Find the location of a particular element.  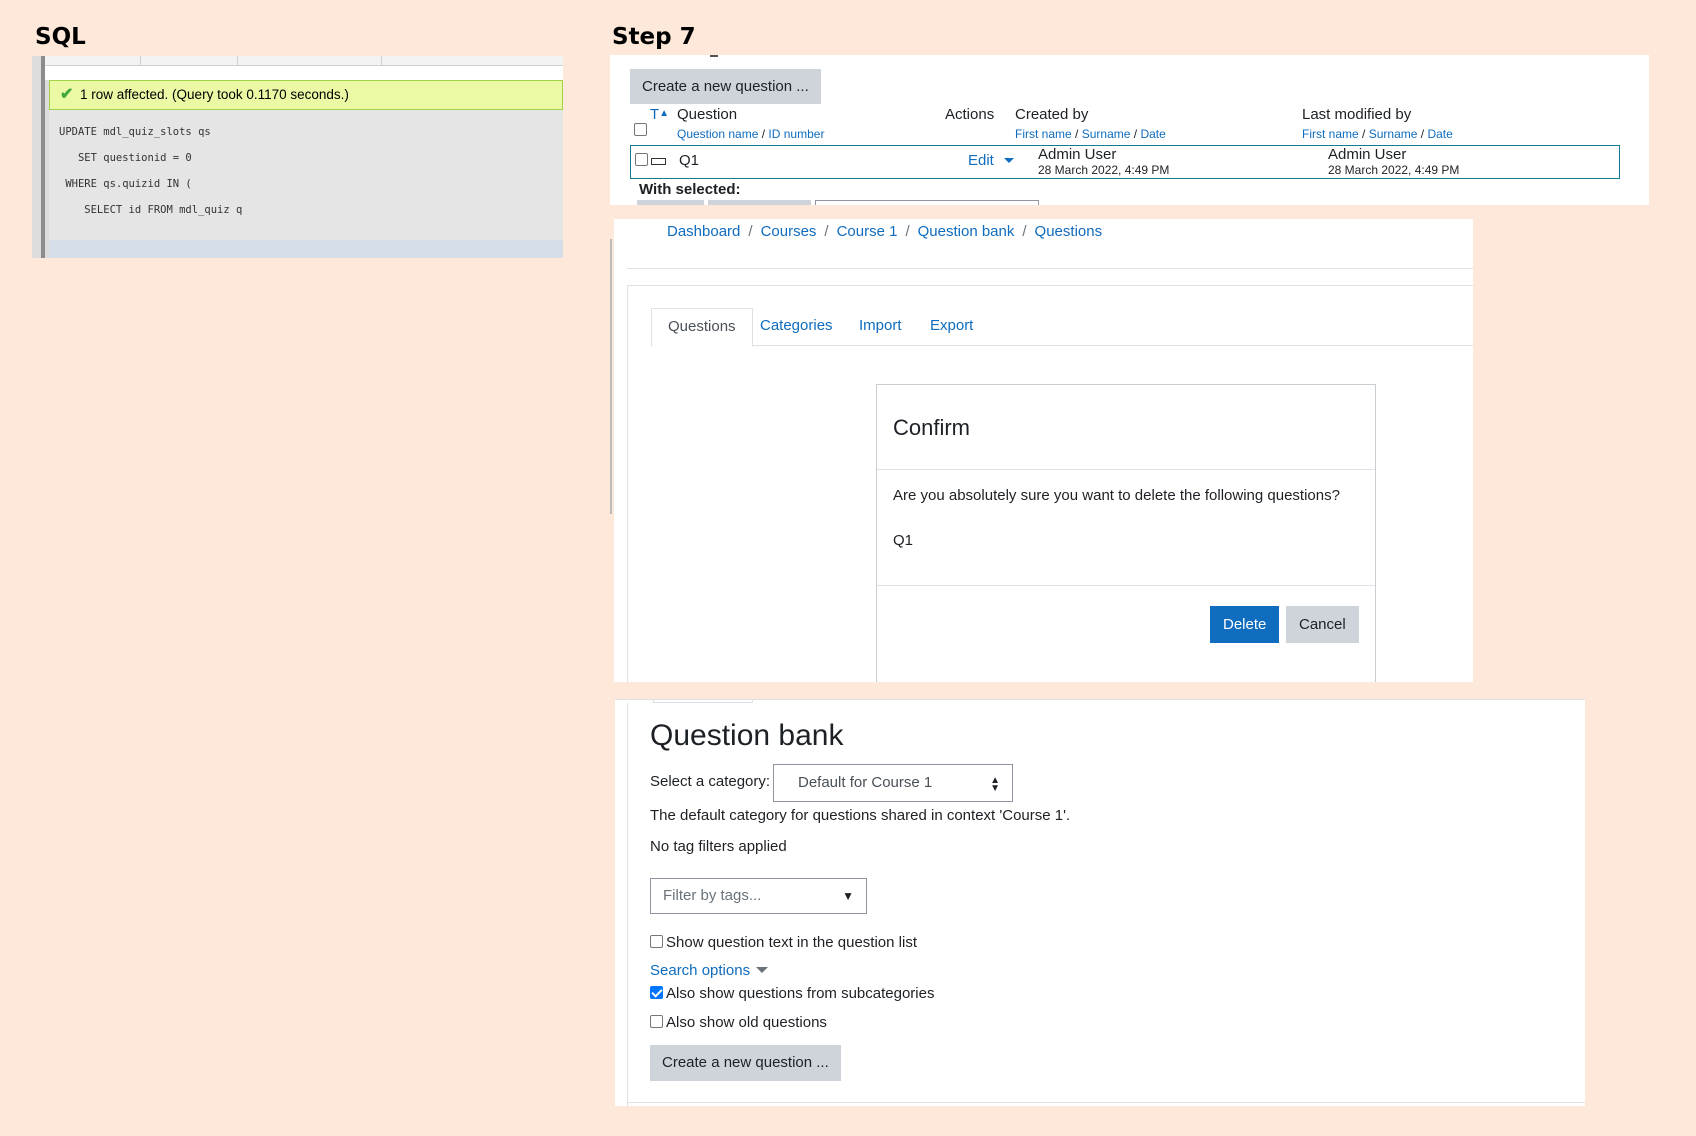

question-name: Q1 is located at coordinates (689, 160).